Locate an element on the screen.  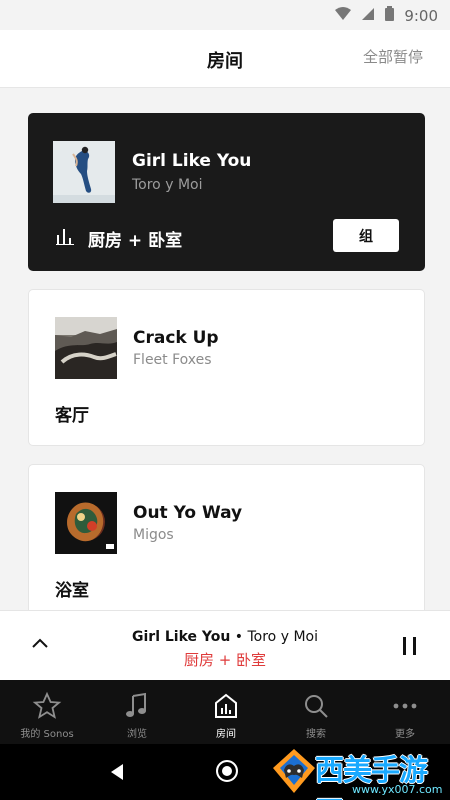
track-artist: Migos is located at coordinates (153, 535).